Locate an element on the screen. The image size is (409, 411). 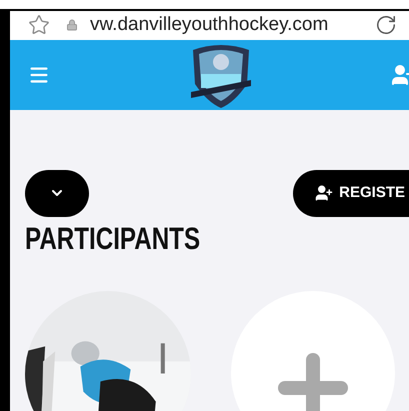
register-button: REGISTE is located at coordinates (351, 193).